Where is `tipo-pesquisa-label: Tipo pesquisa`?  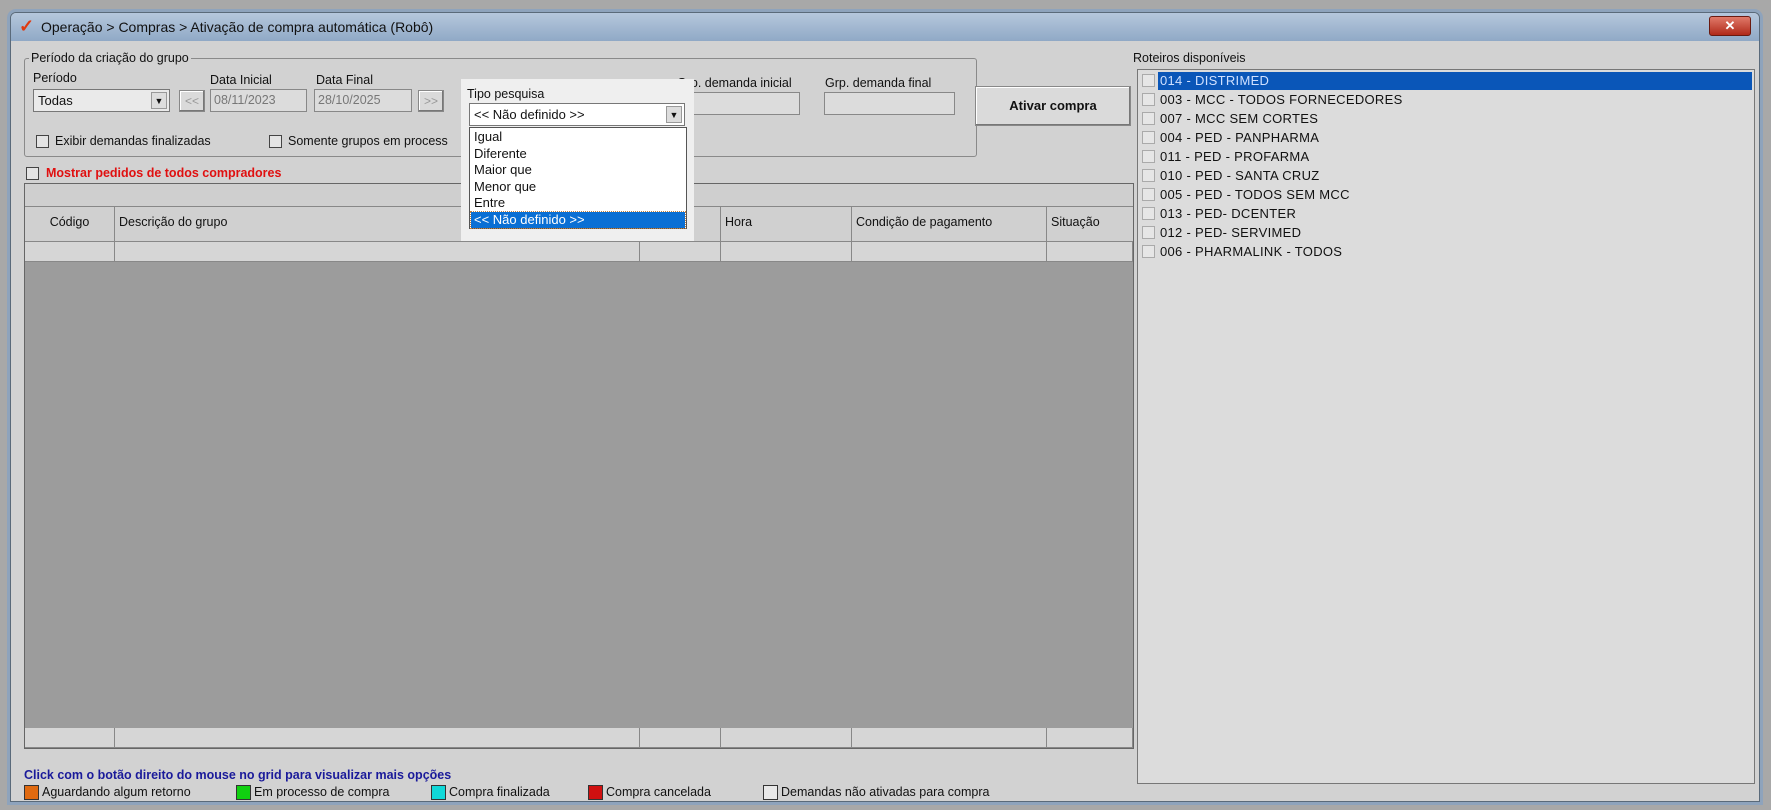
tipo-pesquisa-label: Tipo pesquisa is located at coordinates (506, 94).